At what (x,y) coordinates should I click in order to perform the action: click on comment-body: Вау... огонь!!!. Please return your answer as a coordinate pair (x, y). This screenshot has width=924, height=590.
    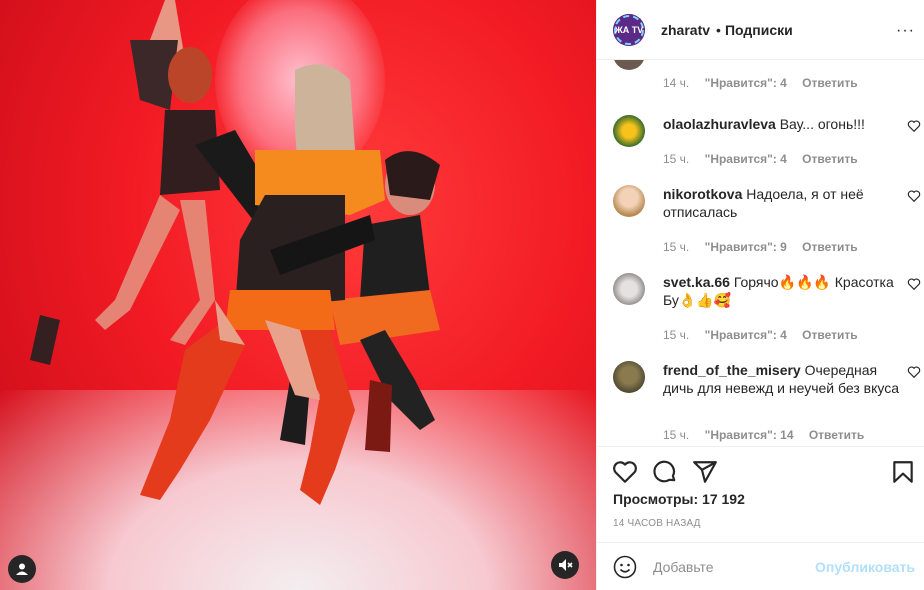
    Looking at the image, I should click on (822, 124).